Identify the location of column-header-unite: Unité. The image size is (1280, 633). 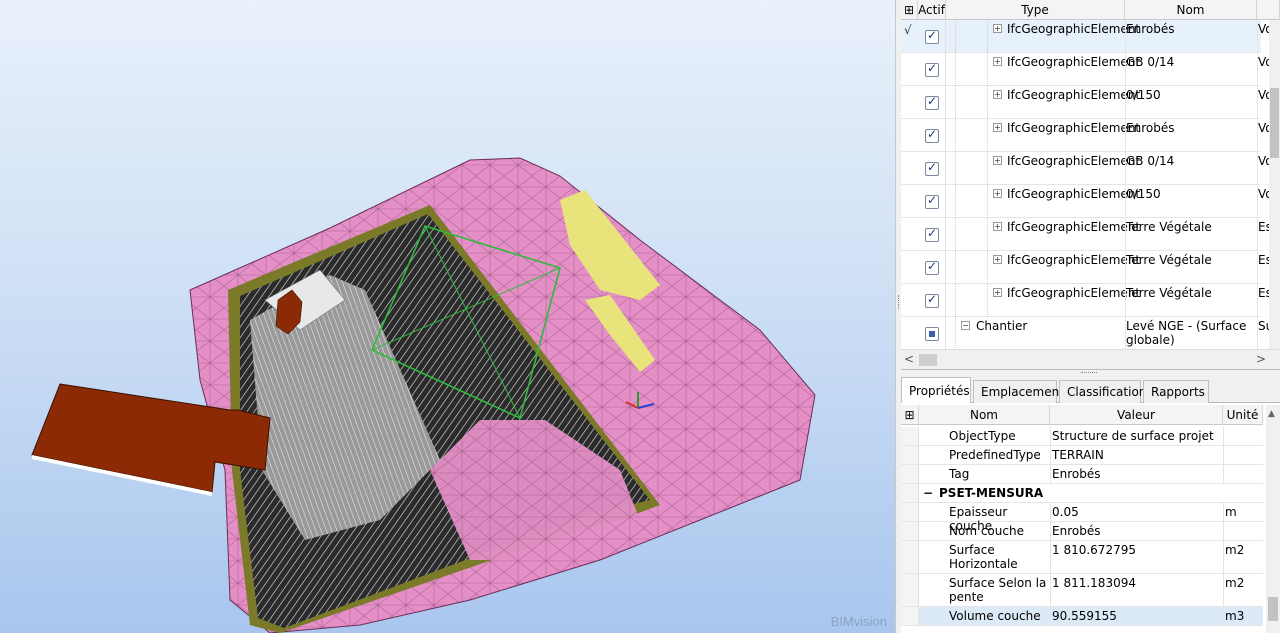
(1243, 415).